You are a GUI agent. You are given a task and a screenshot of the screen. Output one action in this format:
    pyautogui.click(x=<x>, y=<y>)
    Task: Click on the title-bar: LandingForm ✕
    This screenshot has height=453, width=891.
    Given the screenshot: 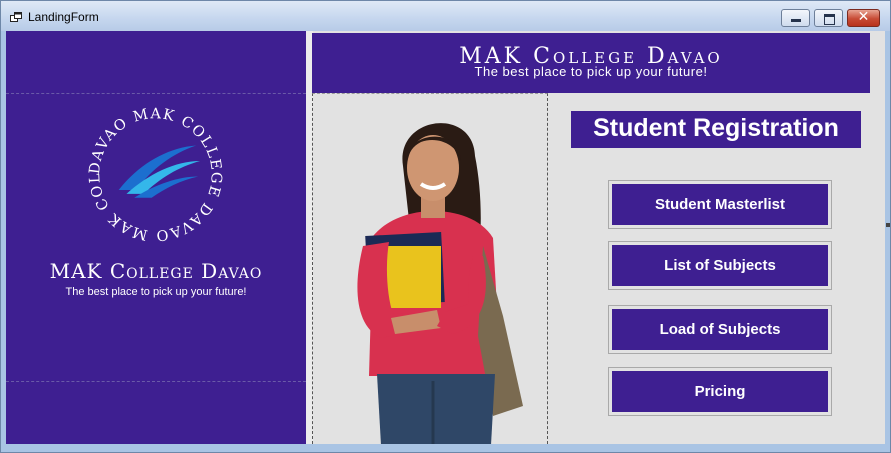 What is the action you would take?
    pyautogui.click(x=445, y=16)
    